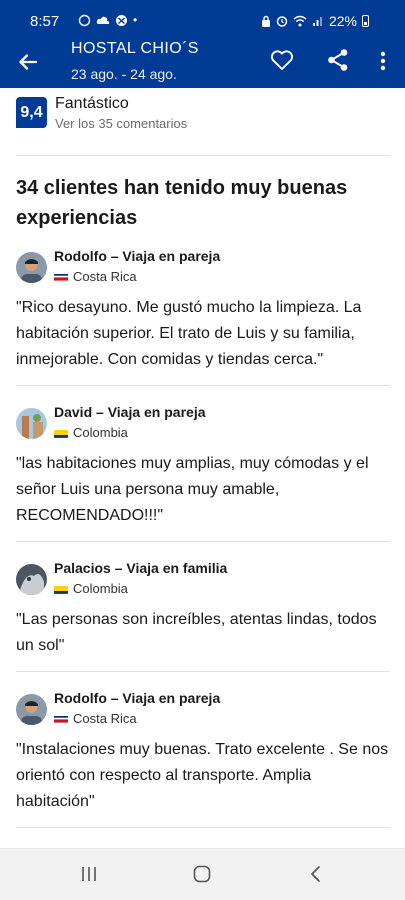  What do you see at coordinates (383, 61) in the screenshot?
I see `more-vertical-icon` at bounding box center [383, 61].